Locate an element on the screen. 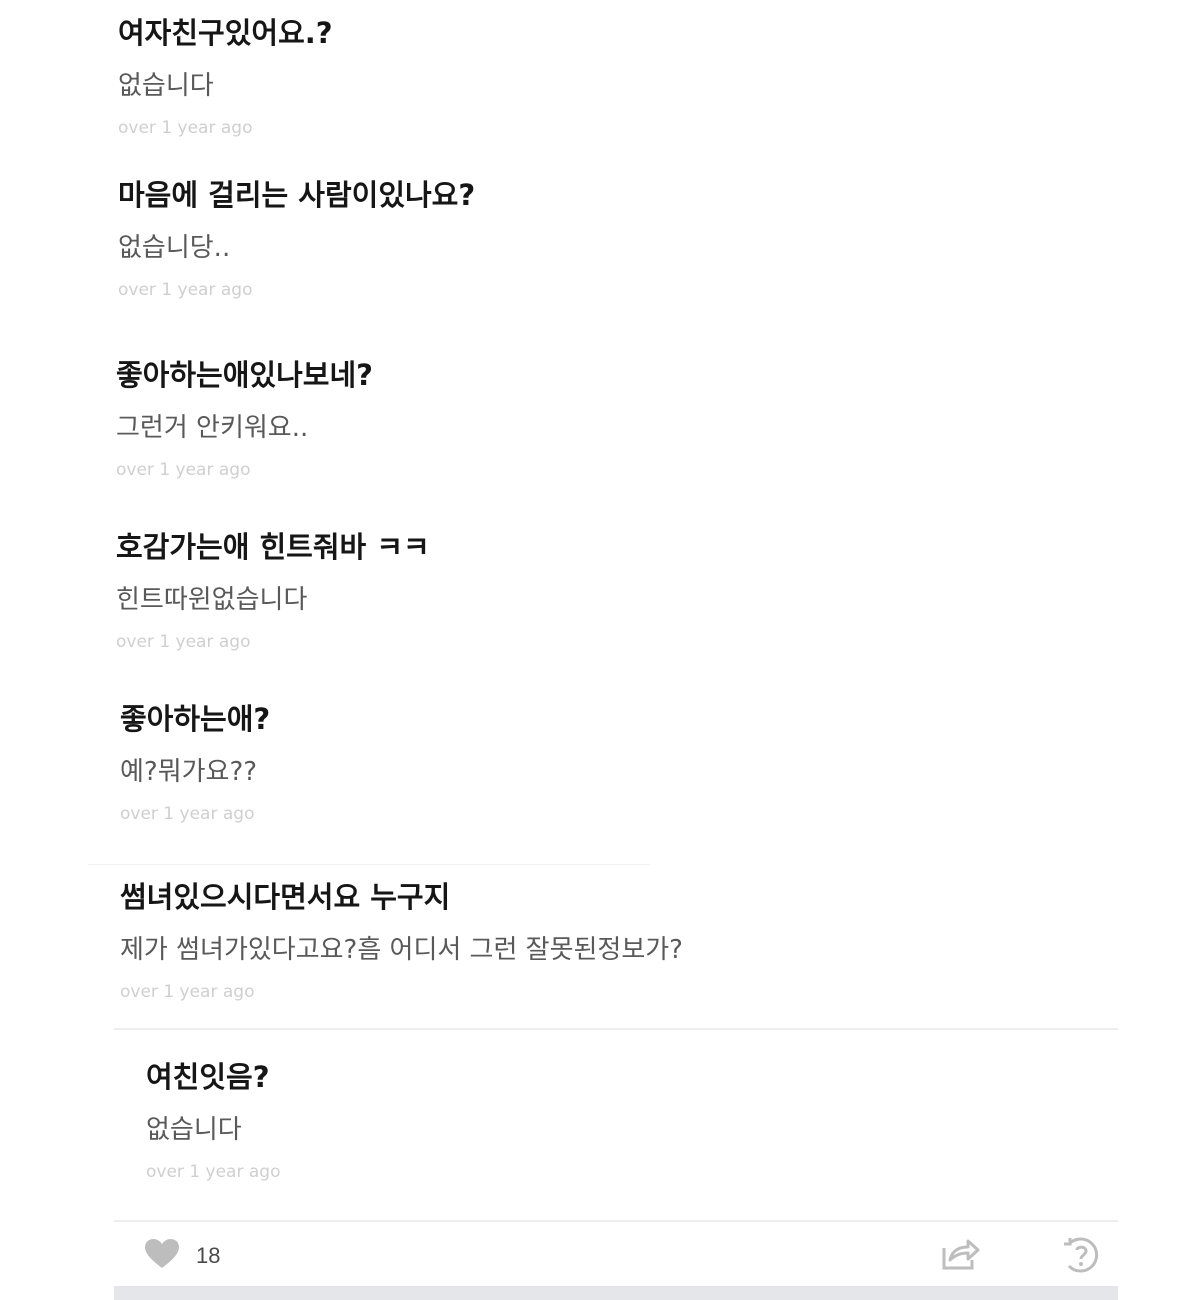  like-count: 18 is located at coordinates (208, 1255).